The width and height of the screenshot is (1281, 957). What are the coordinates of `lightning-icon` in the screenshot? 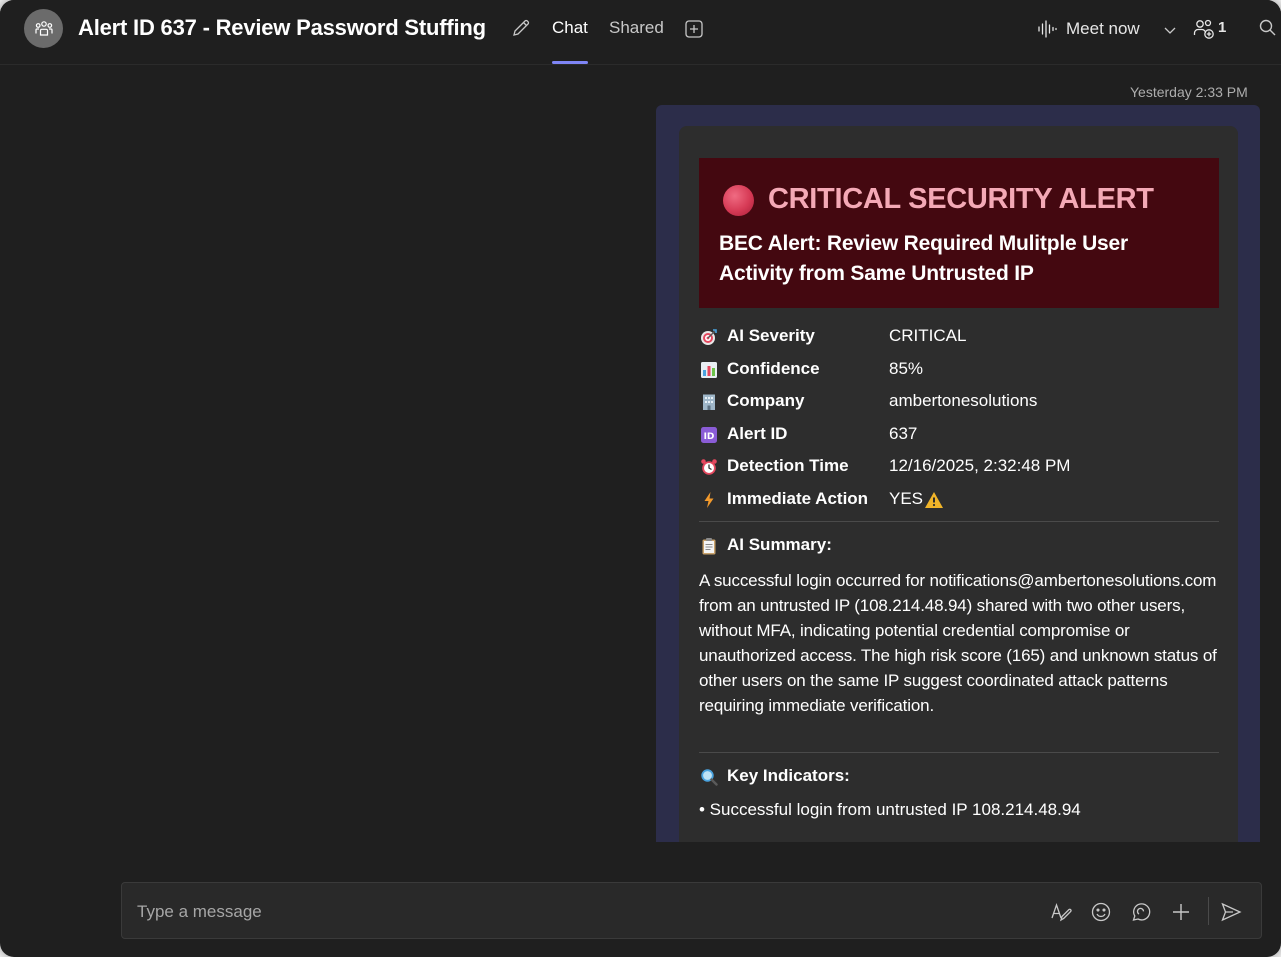 It's located at (709, 500).